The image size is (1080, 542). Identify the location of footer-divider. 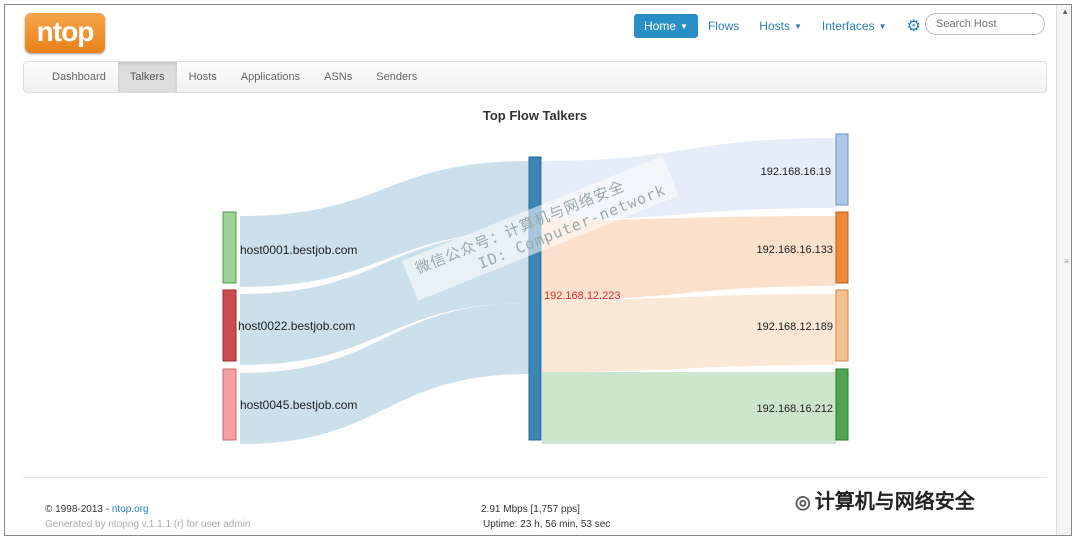
(535, 477).